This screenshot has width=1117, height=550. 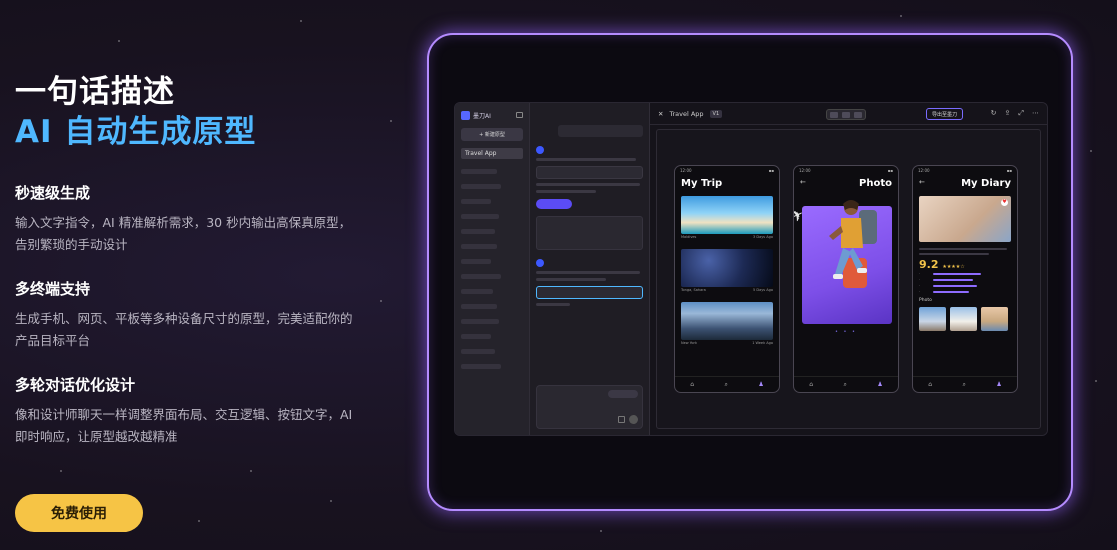 I want to click on rating-value: 9.2, so click(x=929, y=264).